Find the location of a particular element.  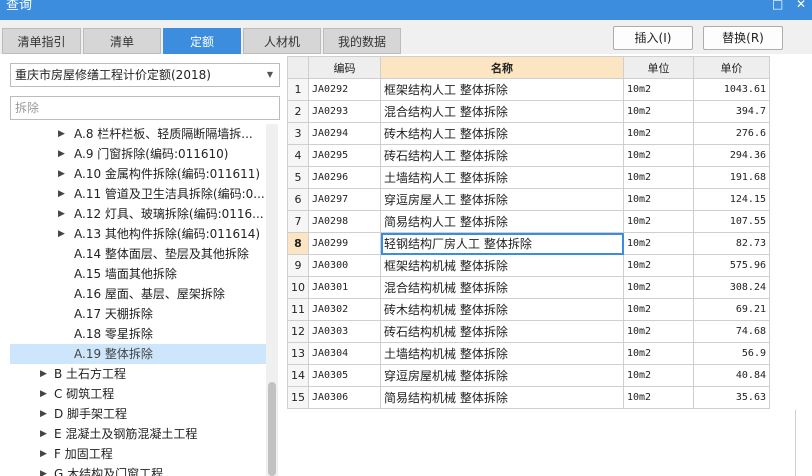

code-cell: JA0306 is located at coordinates (344, 397).